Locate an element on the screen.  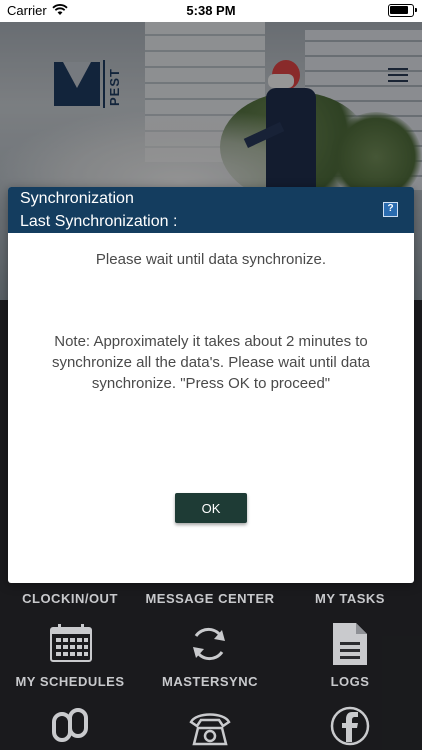
sync-icon is located at coordinates (209, 644).